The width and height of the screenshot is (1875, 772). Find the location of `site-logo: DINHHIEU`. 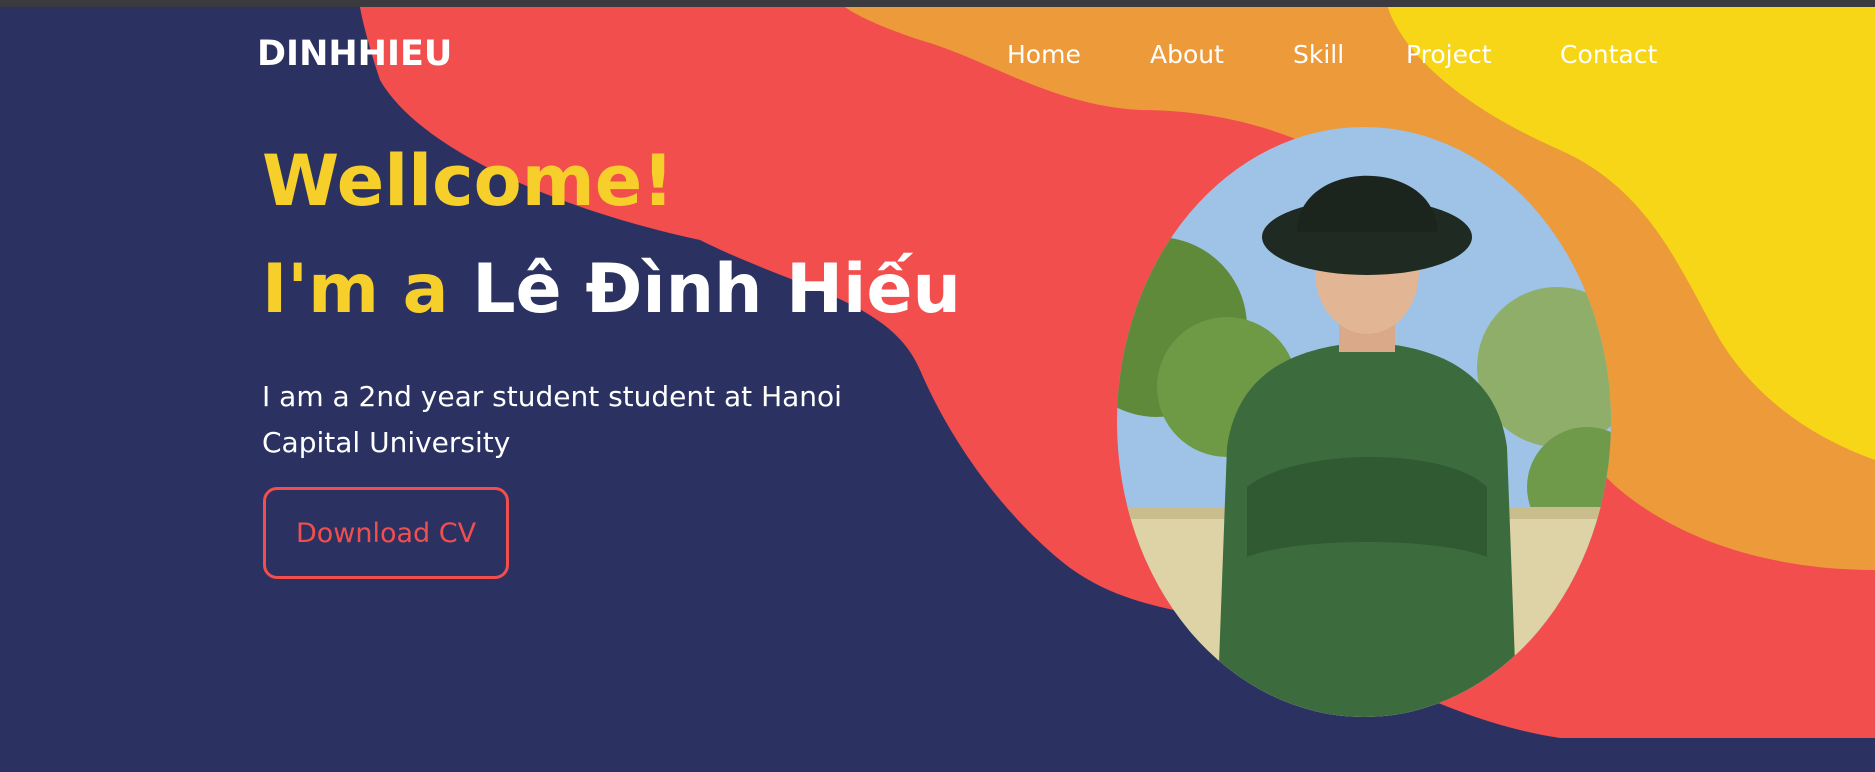

site-logo: DINHHIEU is located at coordinates (354, 54).